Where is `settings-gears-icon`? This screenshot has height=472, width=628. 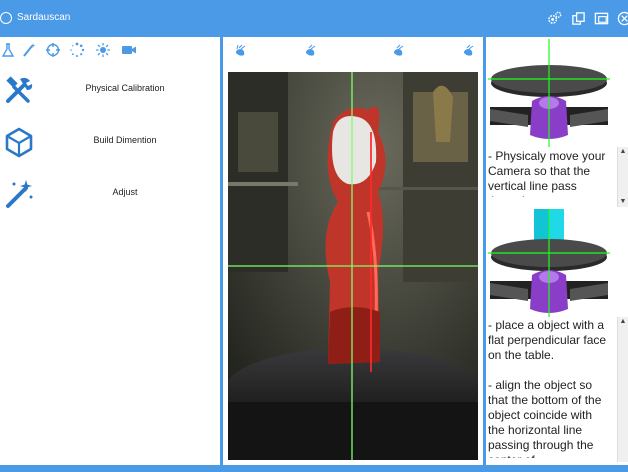
settings-gears-icon is located at coordinates (554, 18).